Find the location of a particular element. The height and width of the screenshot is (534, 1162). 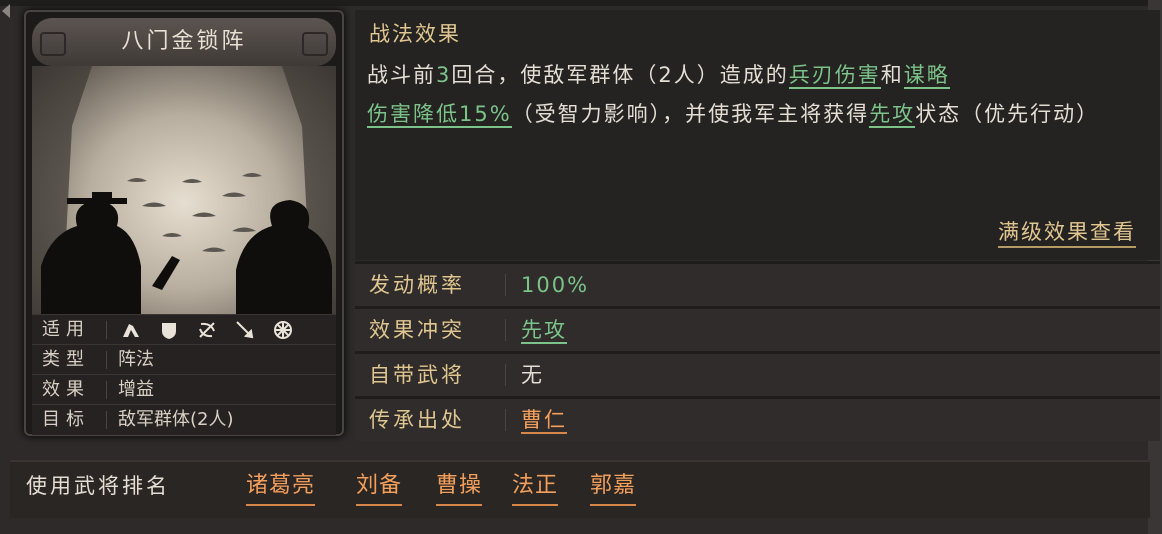

illustration-art is located at coordinates (184, 190).